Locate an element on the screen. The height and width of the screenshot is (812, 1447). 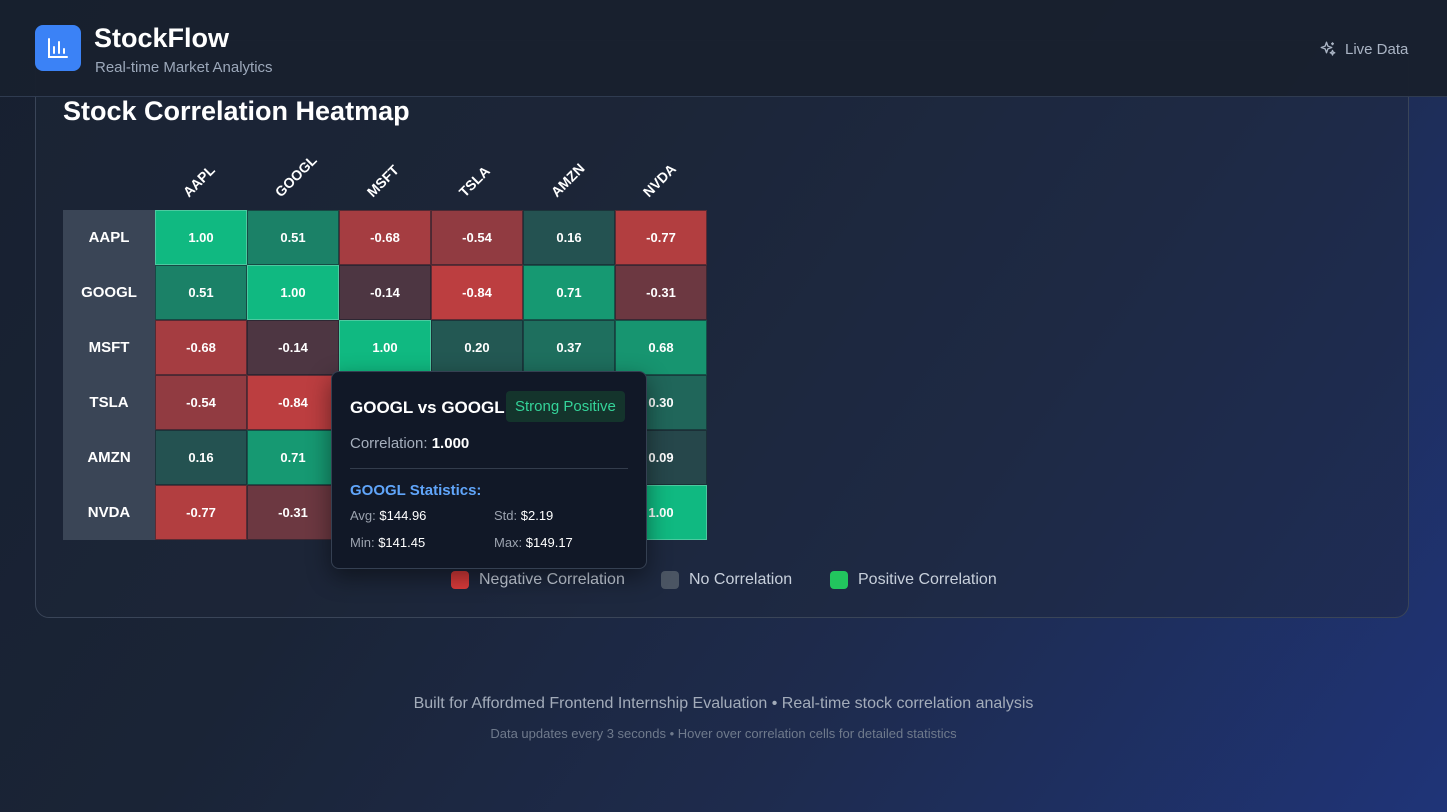
legend-none-swatch is located at coordinates (670, 580).